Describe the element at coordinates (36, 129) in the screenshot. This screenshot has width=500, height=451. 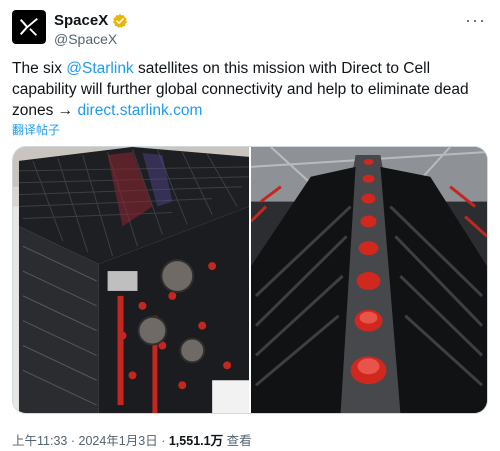
I see `translate-post-link: 翻译帖子` at that location.